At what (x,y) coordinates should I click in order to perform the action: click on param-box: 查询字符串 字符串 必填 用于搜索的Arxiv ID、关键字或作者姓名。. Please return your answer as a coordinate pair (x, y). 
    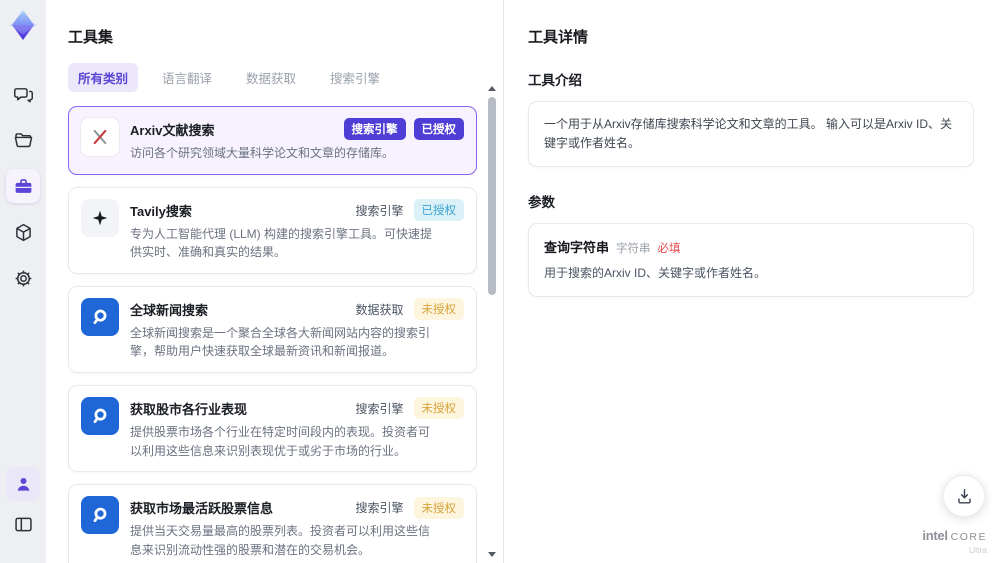
    Looking at the image, I should click on (751, 260).